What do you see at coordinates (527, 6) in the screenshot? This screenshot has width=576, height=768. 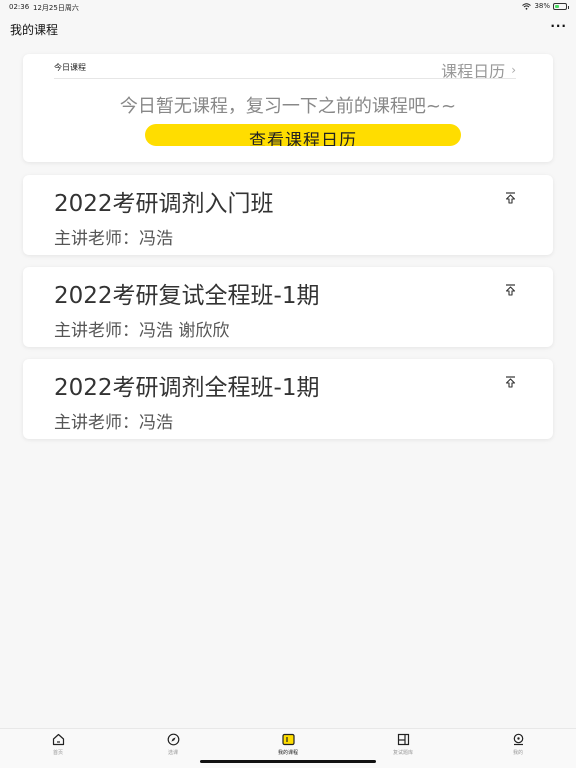 I see `wifi-icon` at bounding box center [527, 6].